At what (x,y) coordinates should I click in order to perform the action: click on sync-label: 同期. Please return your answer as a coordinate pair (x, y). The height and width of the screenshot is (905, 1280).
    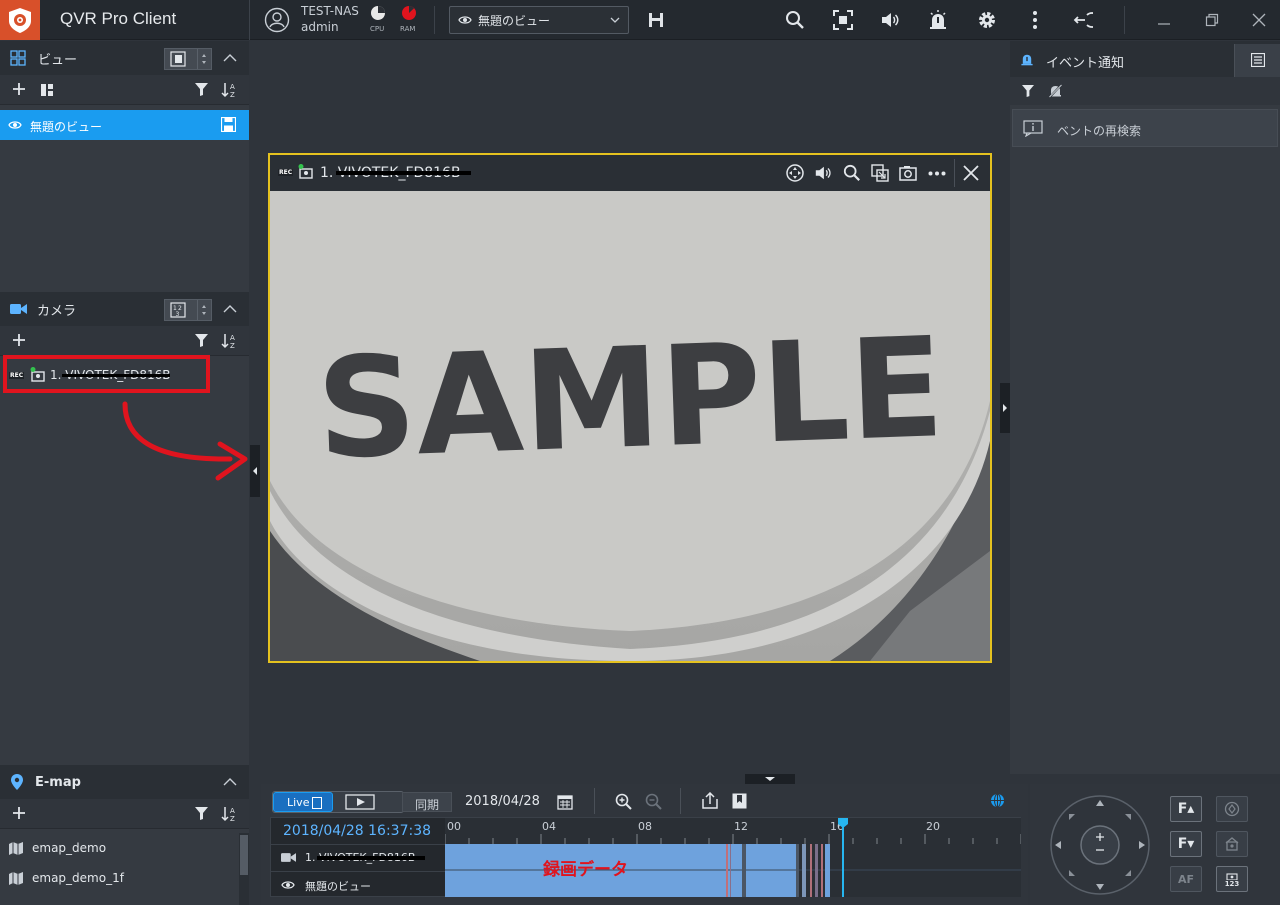
    Looking at the image, I should click on (427, 805).